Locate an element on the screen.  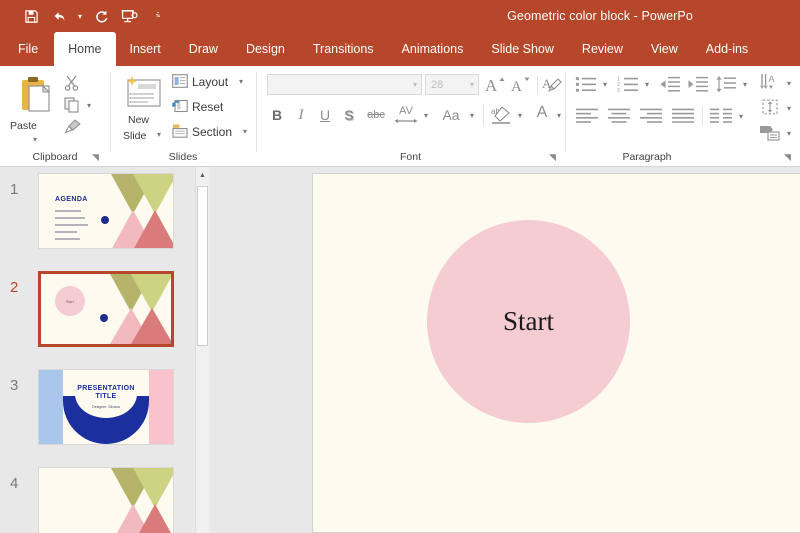
thumbnail-scrollbar: ▲ is located at coordinates (202, 350).